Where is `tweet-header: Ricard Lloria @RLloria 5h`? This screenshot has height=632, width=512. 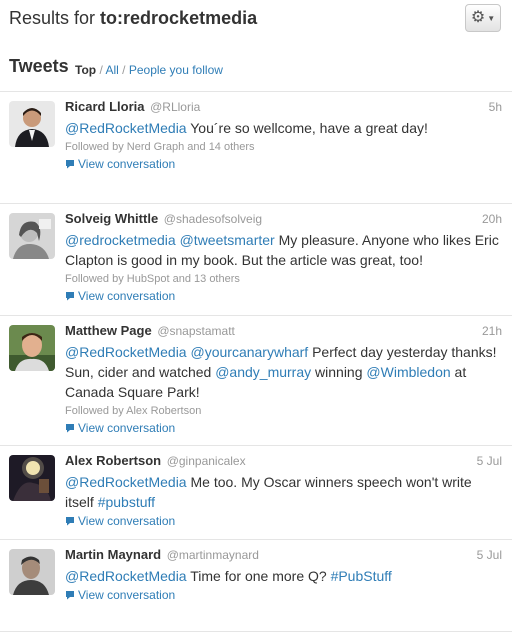 tweet-header: Ricard Lloria @RLloria 5h is located at coordinates (283, 107).